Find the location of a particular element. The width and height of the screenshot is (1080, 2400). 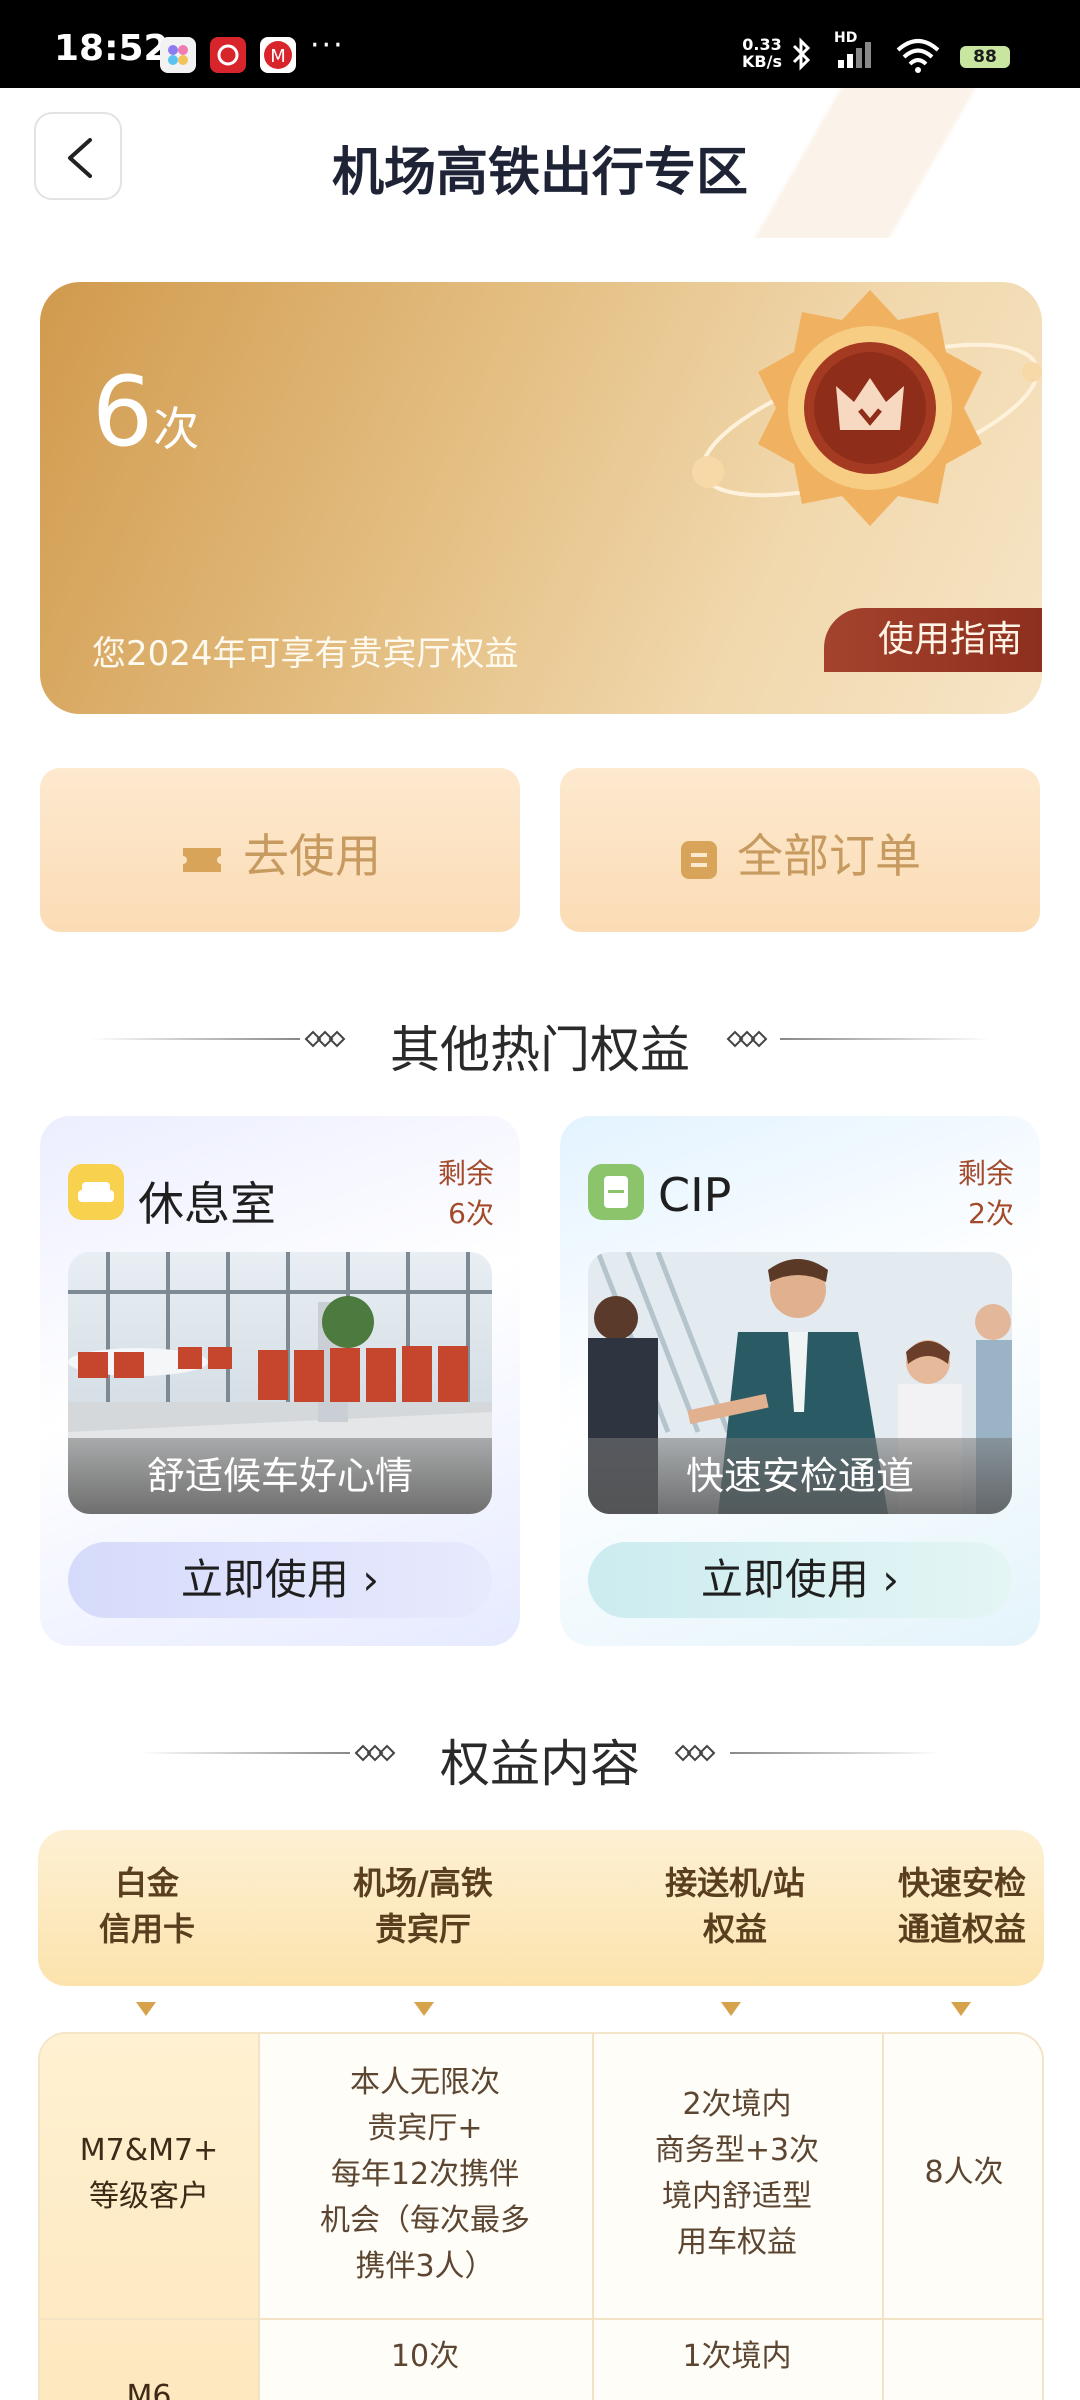

go-use-button: 去使用 is located at coordinates (280, 850).